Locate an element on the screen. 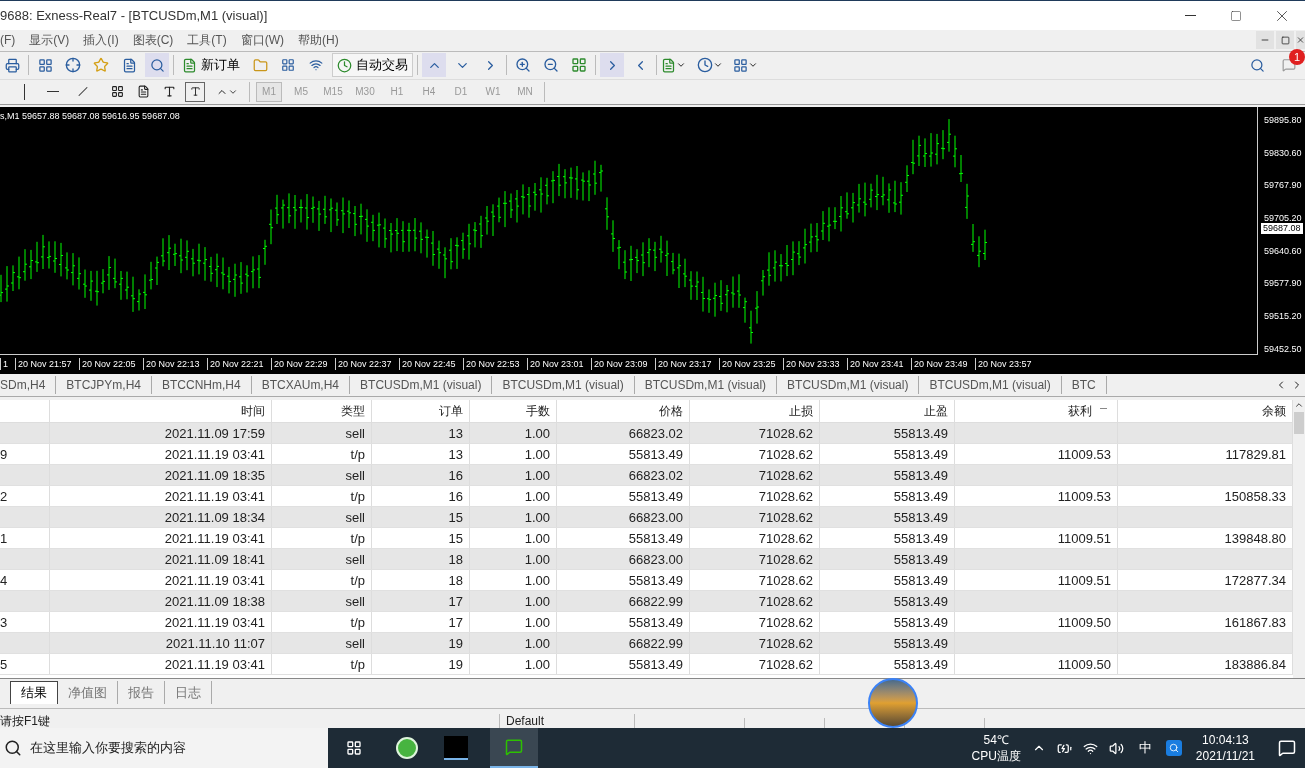  mdi-close-button is located at coordinates (1300, 40).